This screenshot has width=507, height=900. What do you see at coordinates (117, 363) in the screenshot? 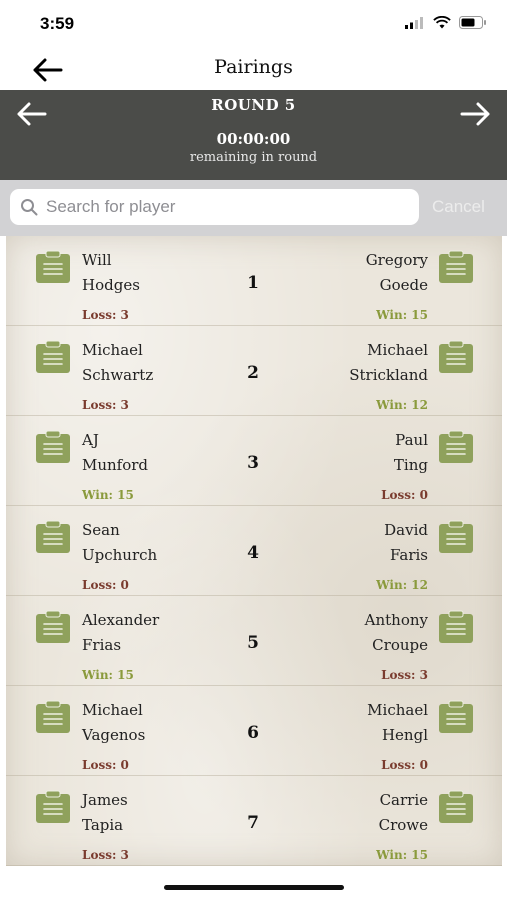
I see `player-name-left: Michael Schwartz` at bounding box center [117, 363].